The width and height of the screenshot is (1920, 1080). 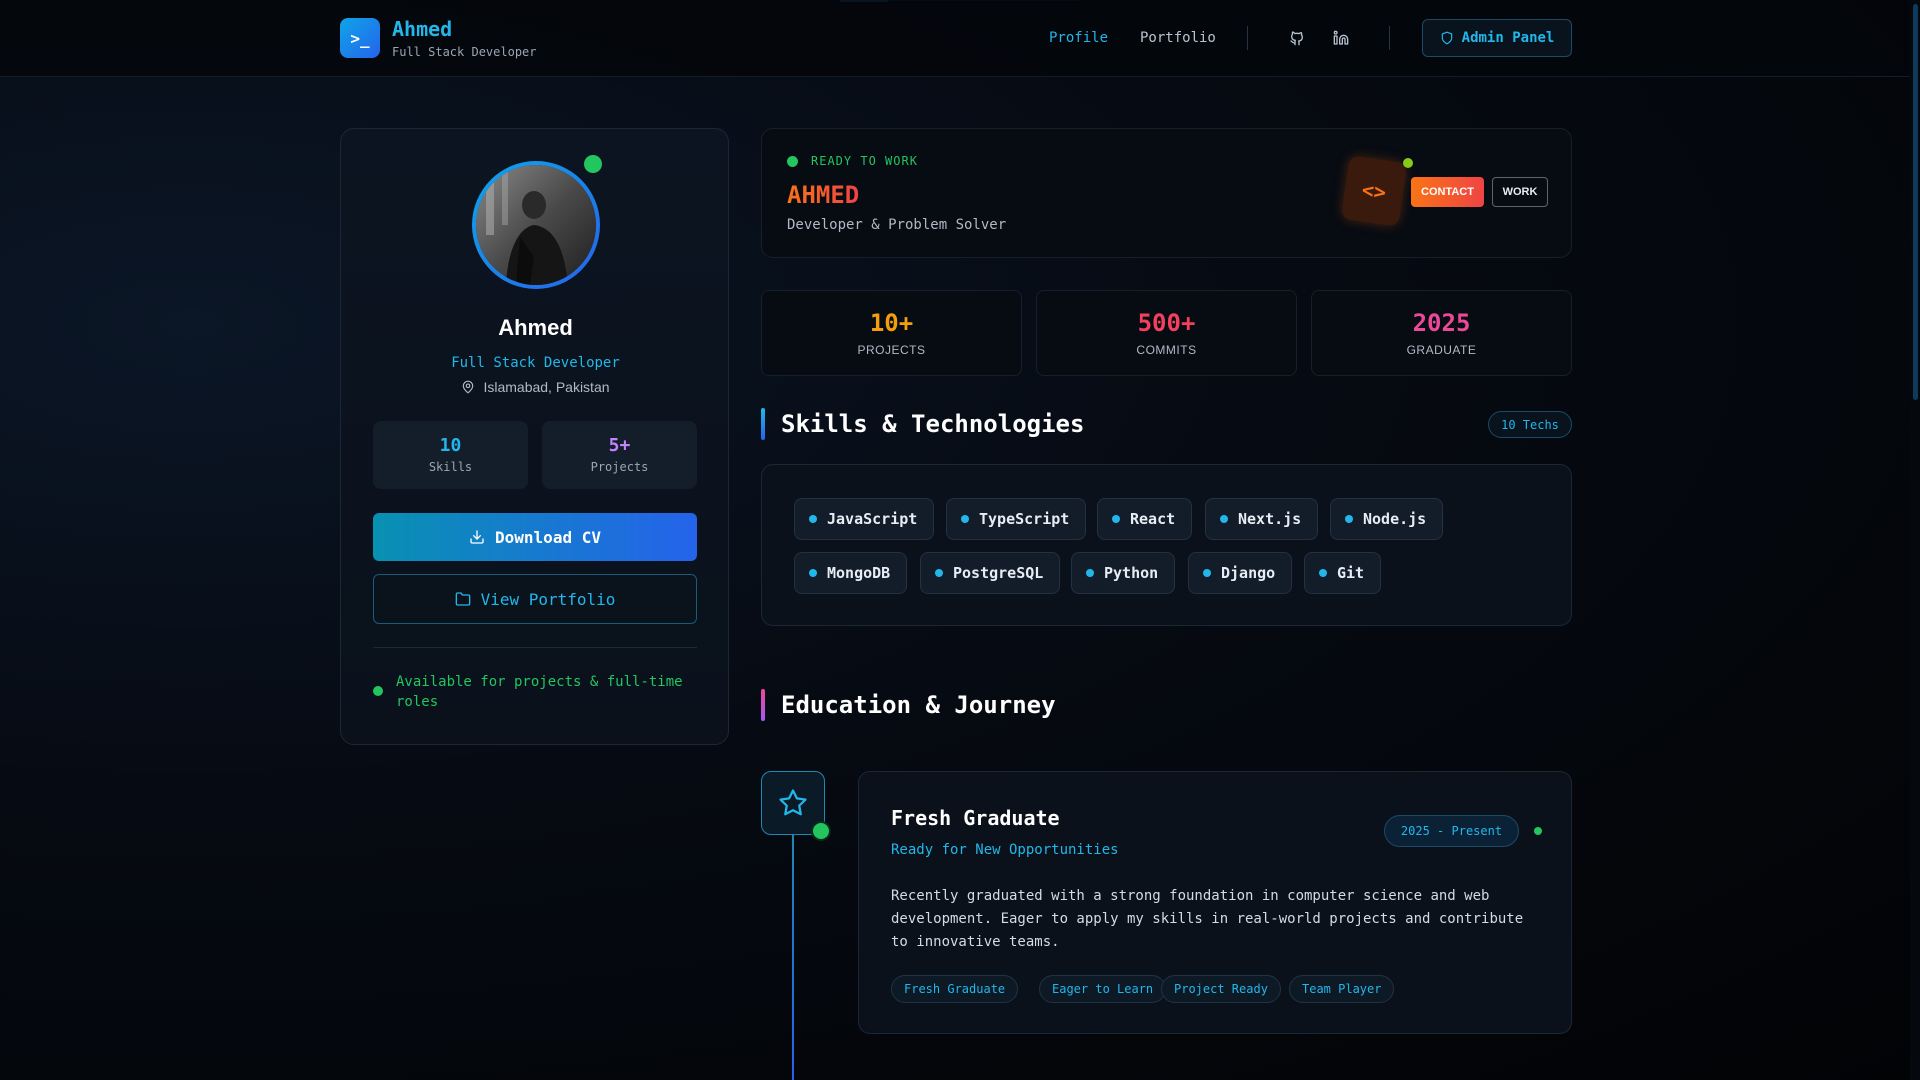 What do you see at coordinates (897, 225) in the screenshot?
I see `hero-subtitle: Developer & Problem Solver` at bounding box center [897, 225].